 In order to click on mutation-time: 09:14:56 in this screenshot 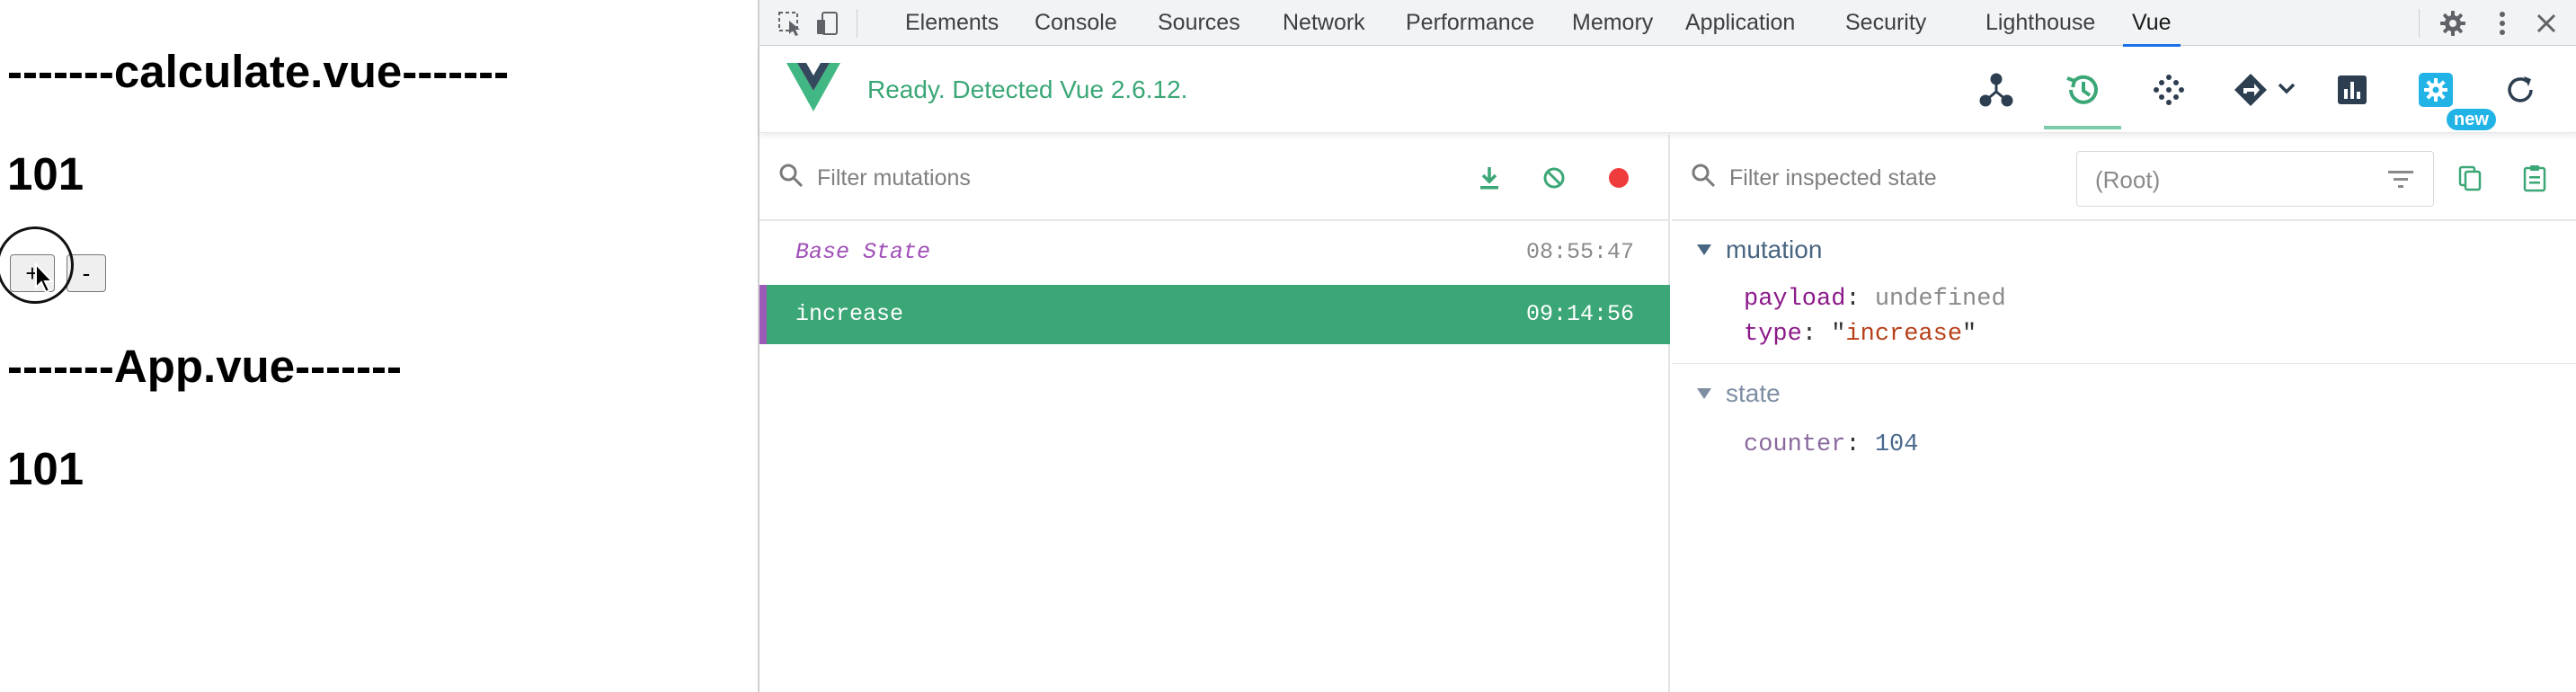, I will do `click(1579, 314)`.